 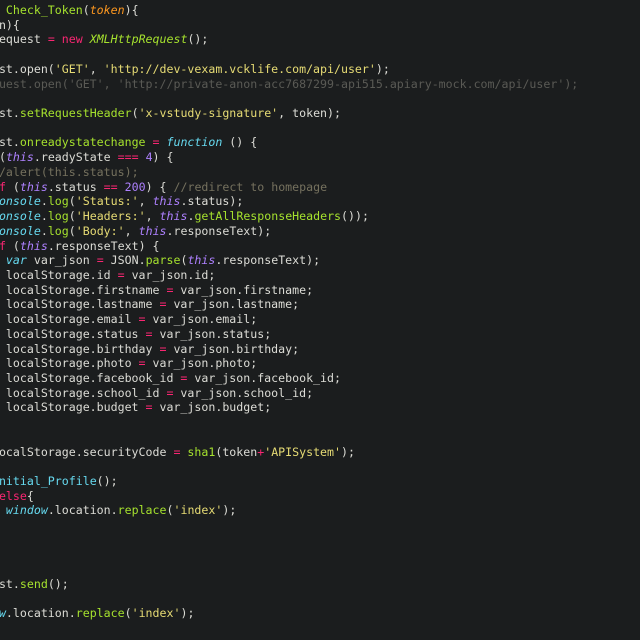 What do you see at coordinates (289, 334) in the screenshot?
I see `code-line: localStorage.status = var_json.status;` at bounding box center [289, 334].